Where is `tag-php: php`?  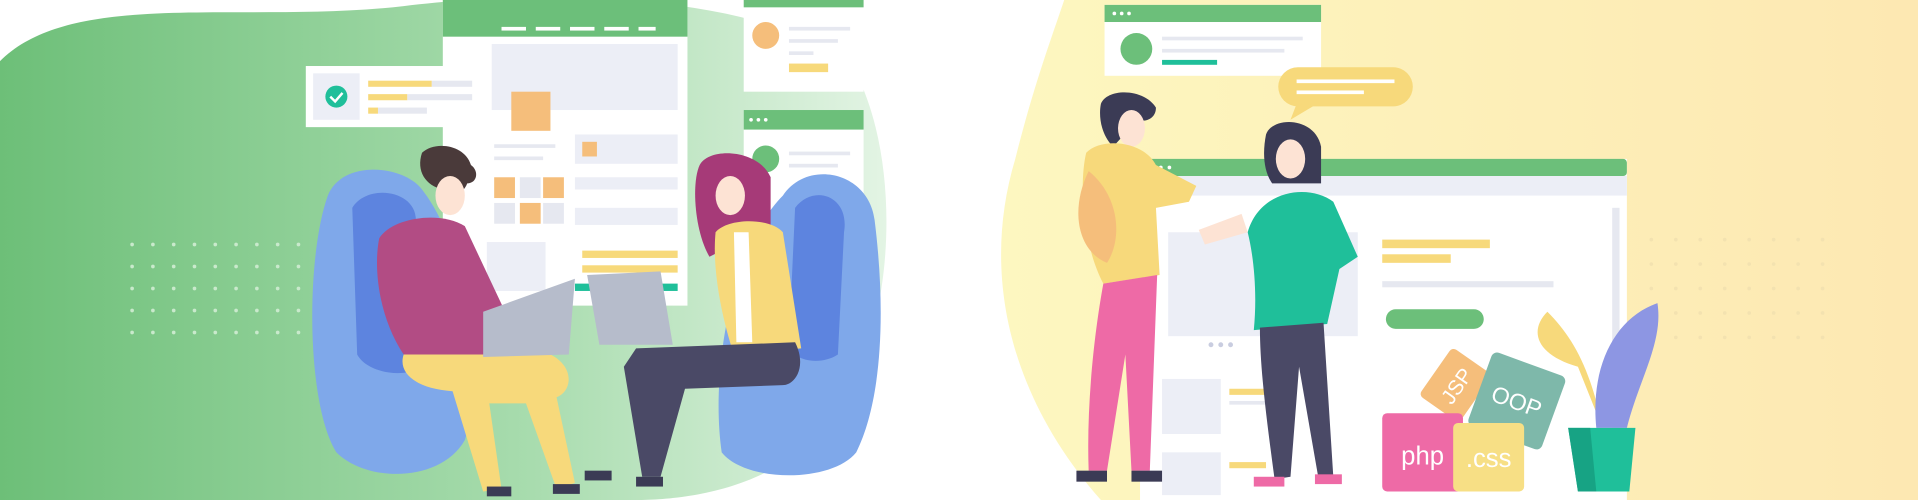
tag-php: php is located at coordinates (1422, 452).